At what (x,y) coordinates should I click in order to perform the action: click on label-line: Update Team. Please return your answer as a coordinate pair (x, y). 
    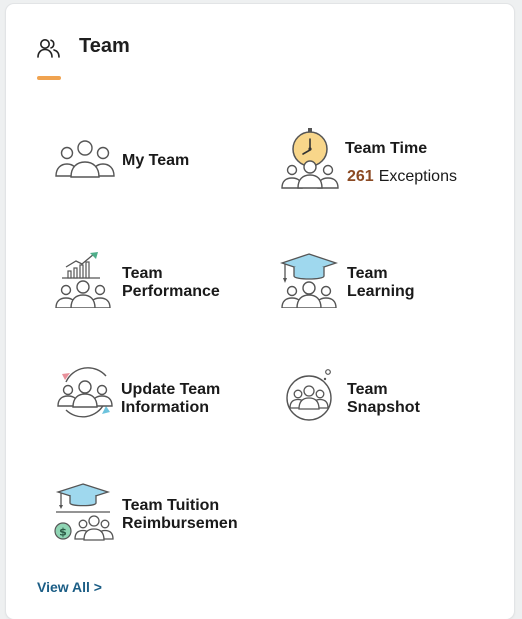
    Looking at the image, I should click on (171, 389).